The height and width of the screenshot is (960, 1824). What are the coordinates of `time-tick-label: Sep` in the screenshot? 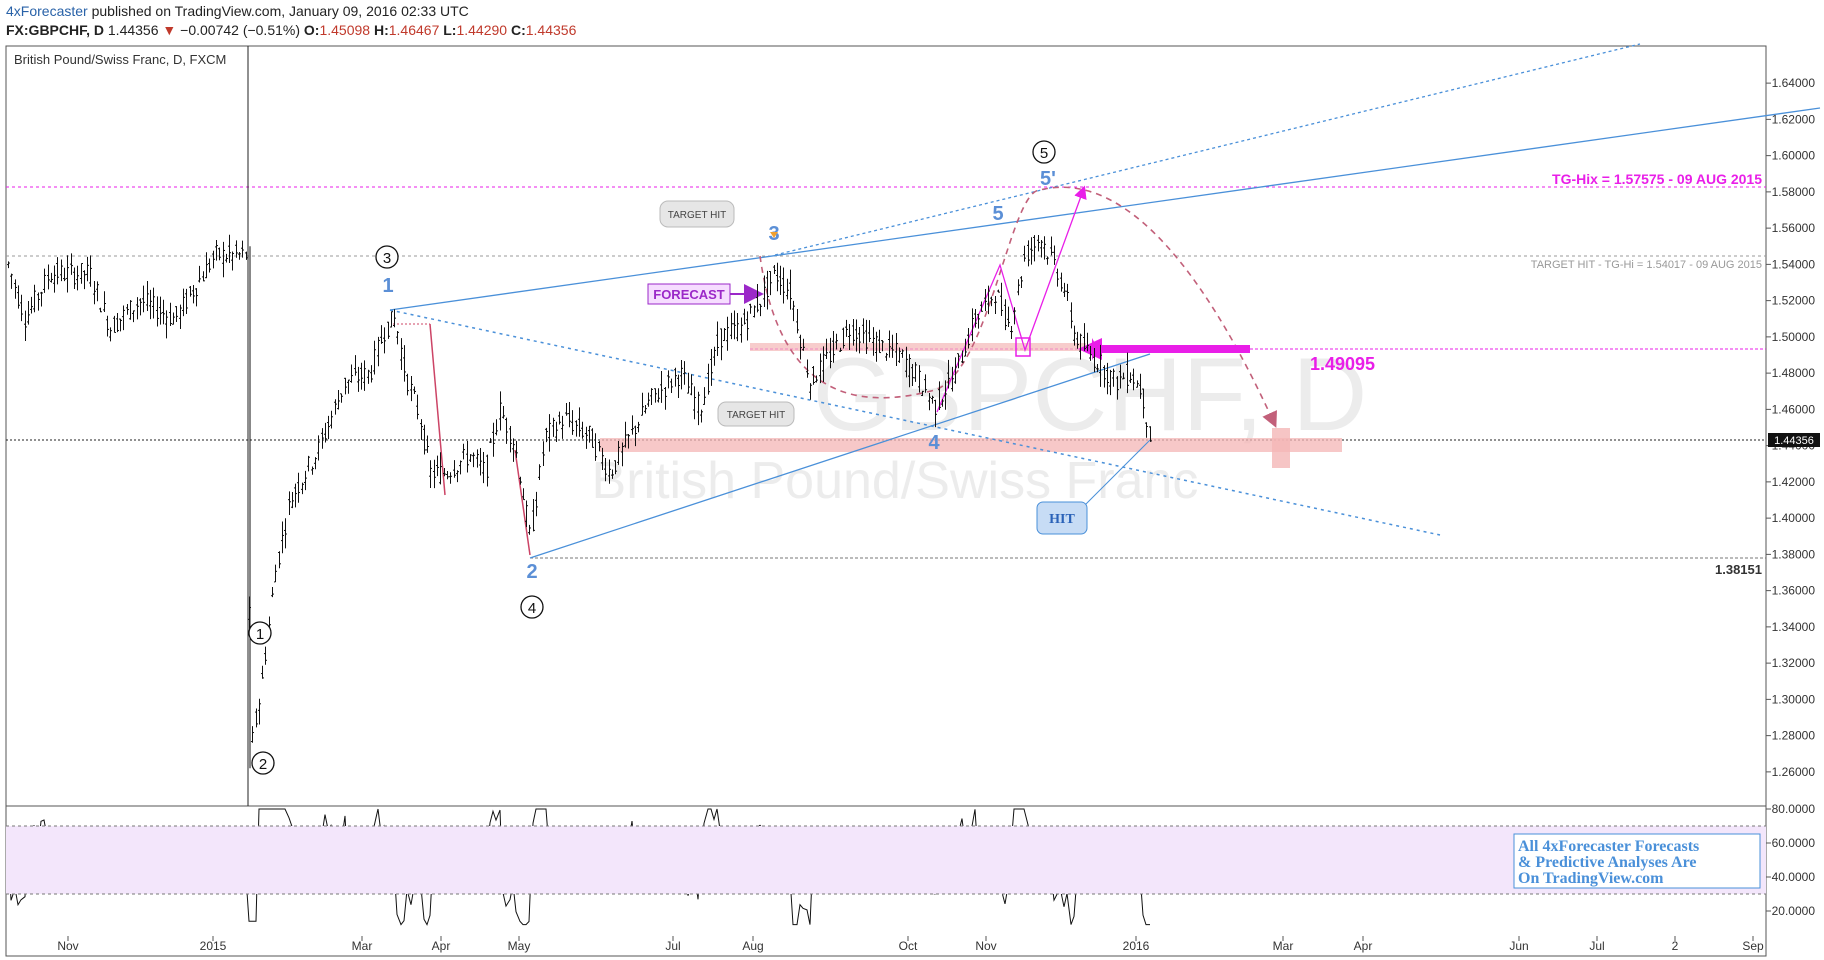 It's located at (1753, 946).